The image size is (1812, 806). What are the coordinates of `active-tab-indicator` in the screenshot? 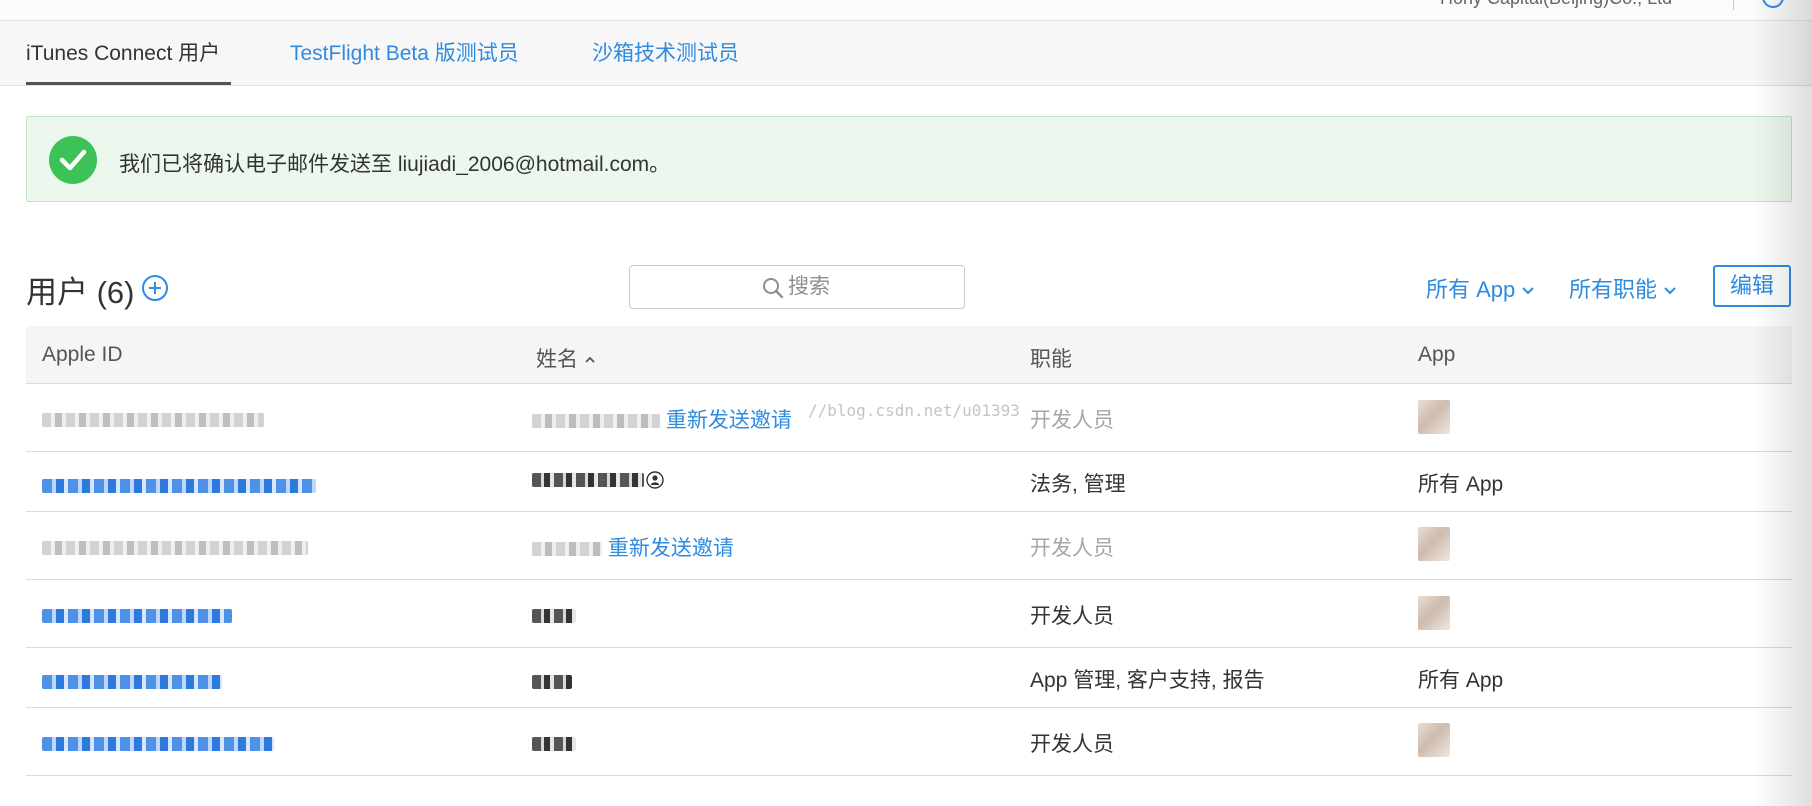 It's located at (128, 83).